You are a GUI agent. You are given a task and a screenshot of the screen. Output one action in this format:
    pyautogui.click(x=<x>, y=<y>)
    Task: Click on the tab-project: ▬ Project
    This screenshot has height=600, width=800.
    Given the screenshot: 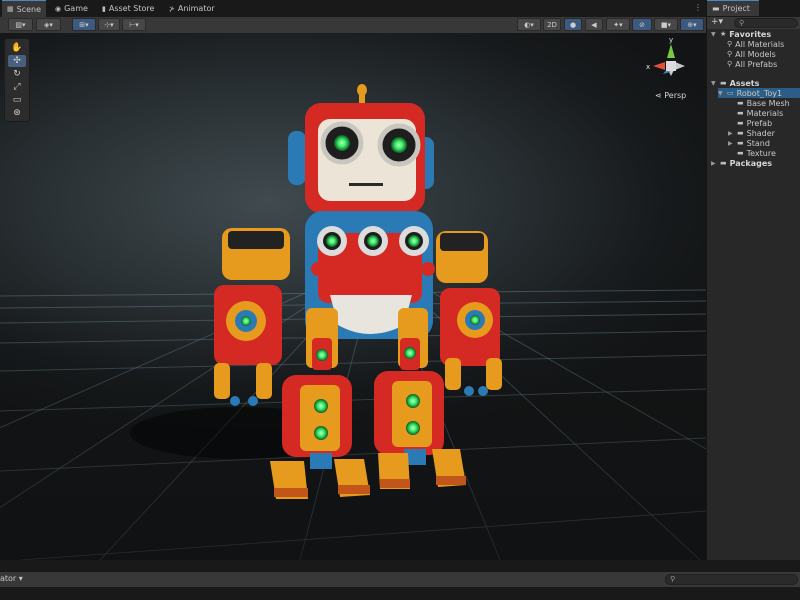 What is the action you would take?
    pyautogui.click(x=733, y=8)
    